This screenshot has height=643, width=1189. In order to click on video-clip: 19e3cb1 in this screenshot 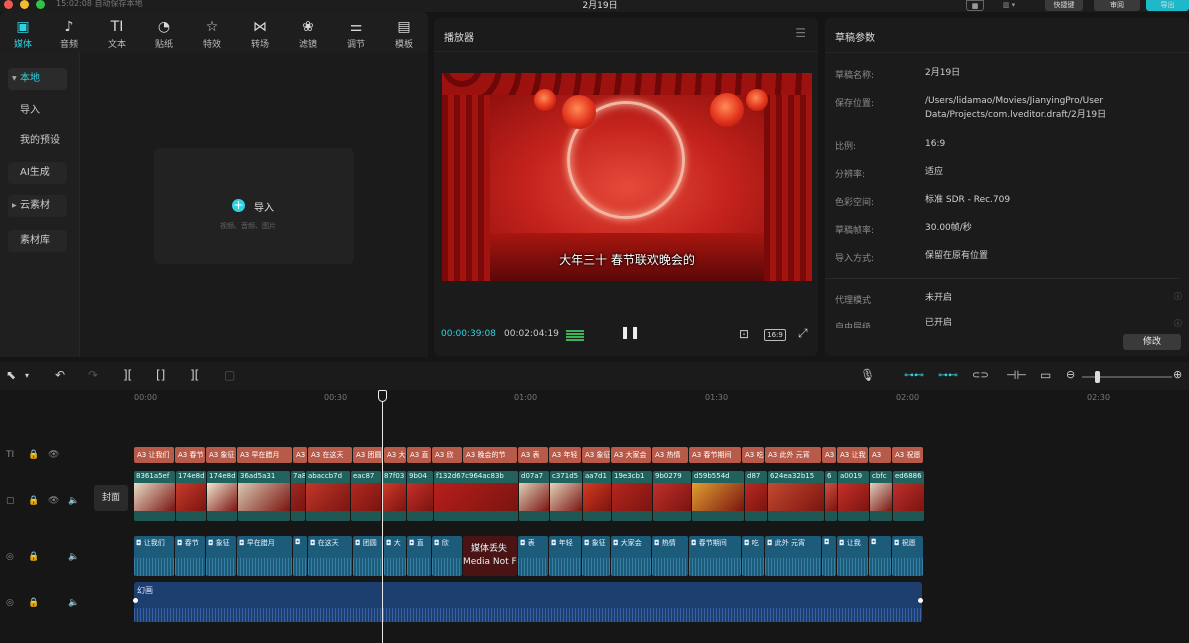, I will do `click(632, 496)`.